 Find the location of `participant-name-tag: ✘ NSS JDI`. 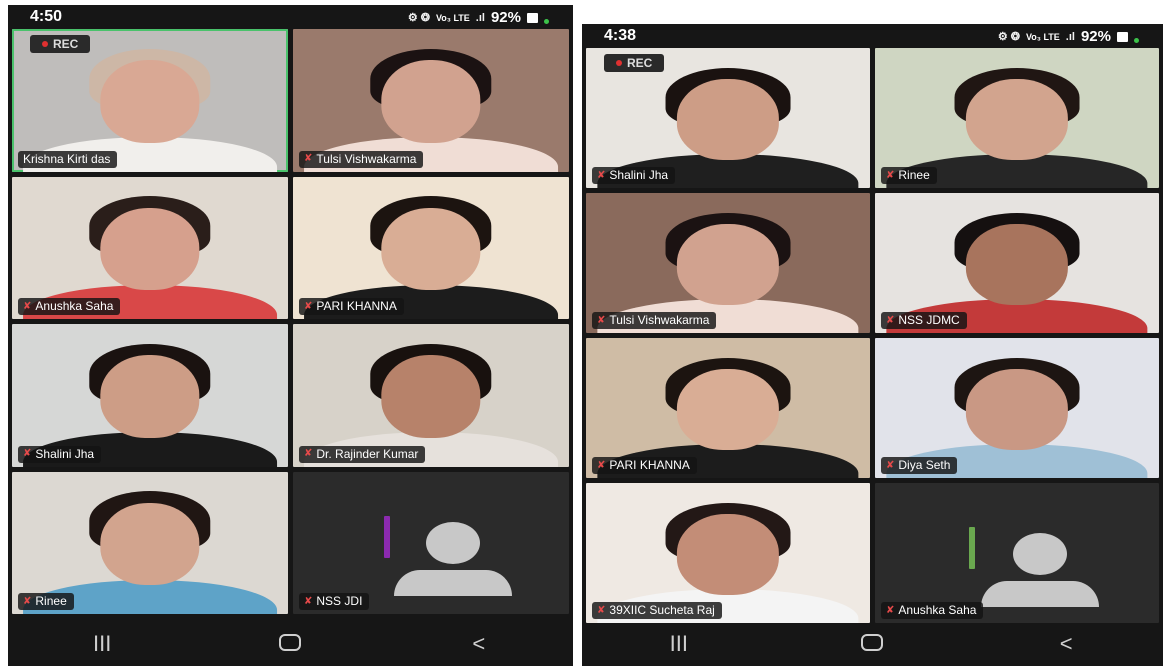

participant-name-tag: ✘ NSS JDI is located at coordinates (334, 601).